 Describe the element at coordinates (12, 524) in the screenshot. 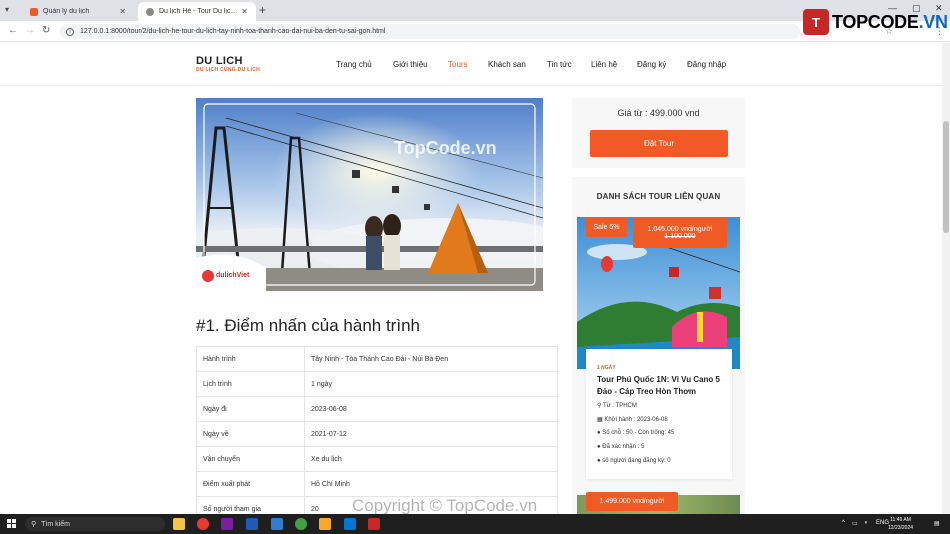

I see `windows-start-icon` at that location.